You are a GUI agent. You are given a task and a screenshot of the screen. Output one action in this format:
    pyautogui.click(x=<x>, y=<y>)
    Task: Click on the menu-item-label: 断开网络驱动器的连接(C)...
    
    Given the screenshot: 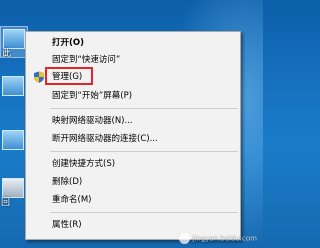 What is the action you would take?
    pyautogui.click(x=105, y=139)
    